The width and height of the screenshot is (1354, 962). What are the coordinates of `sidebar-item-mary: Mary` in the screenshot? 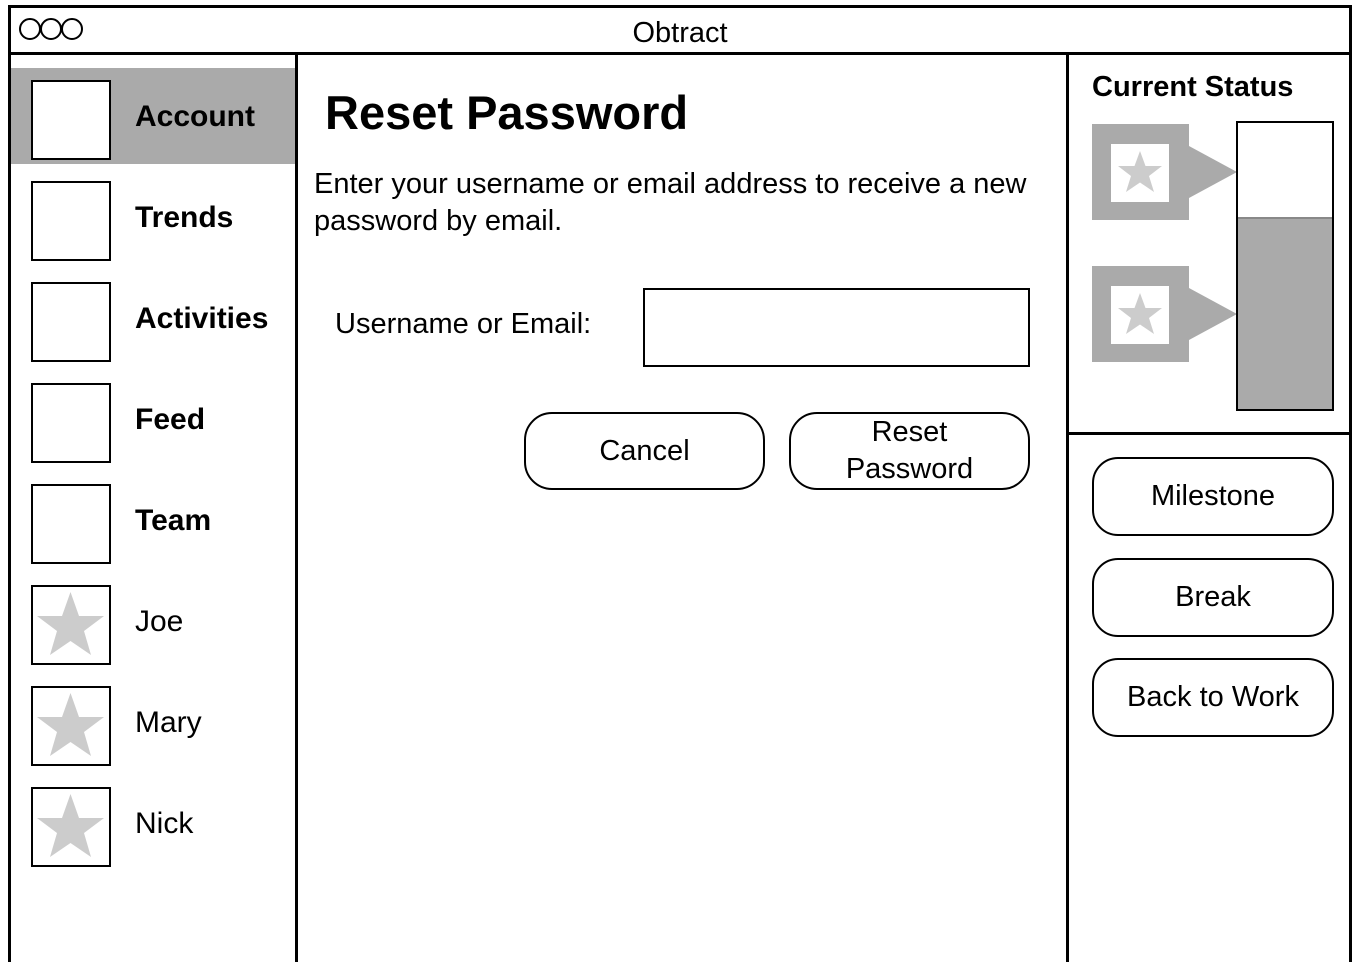 It's located at (153, 722).